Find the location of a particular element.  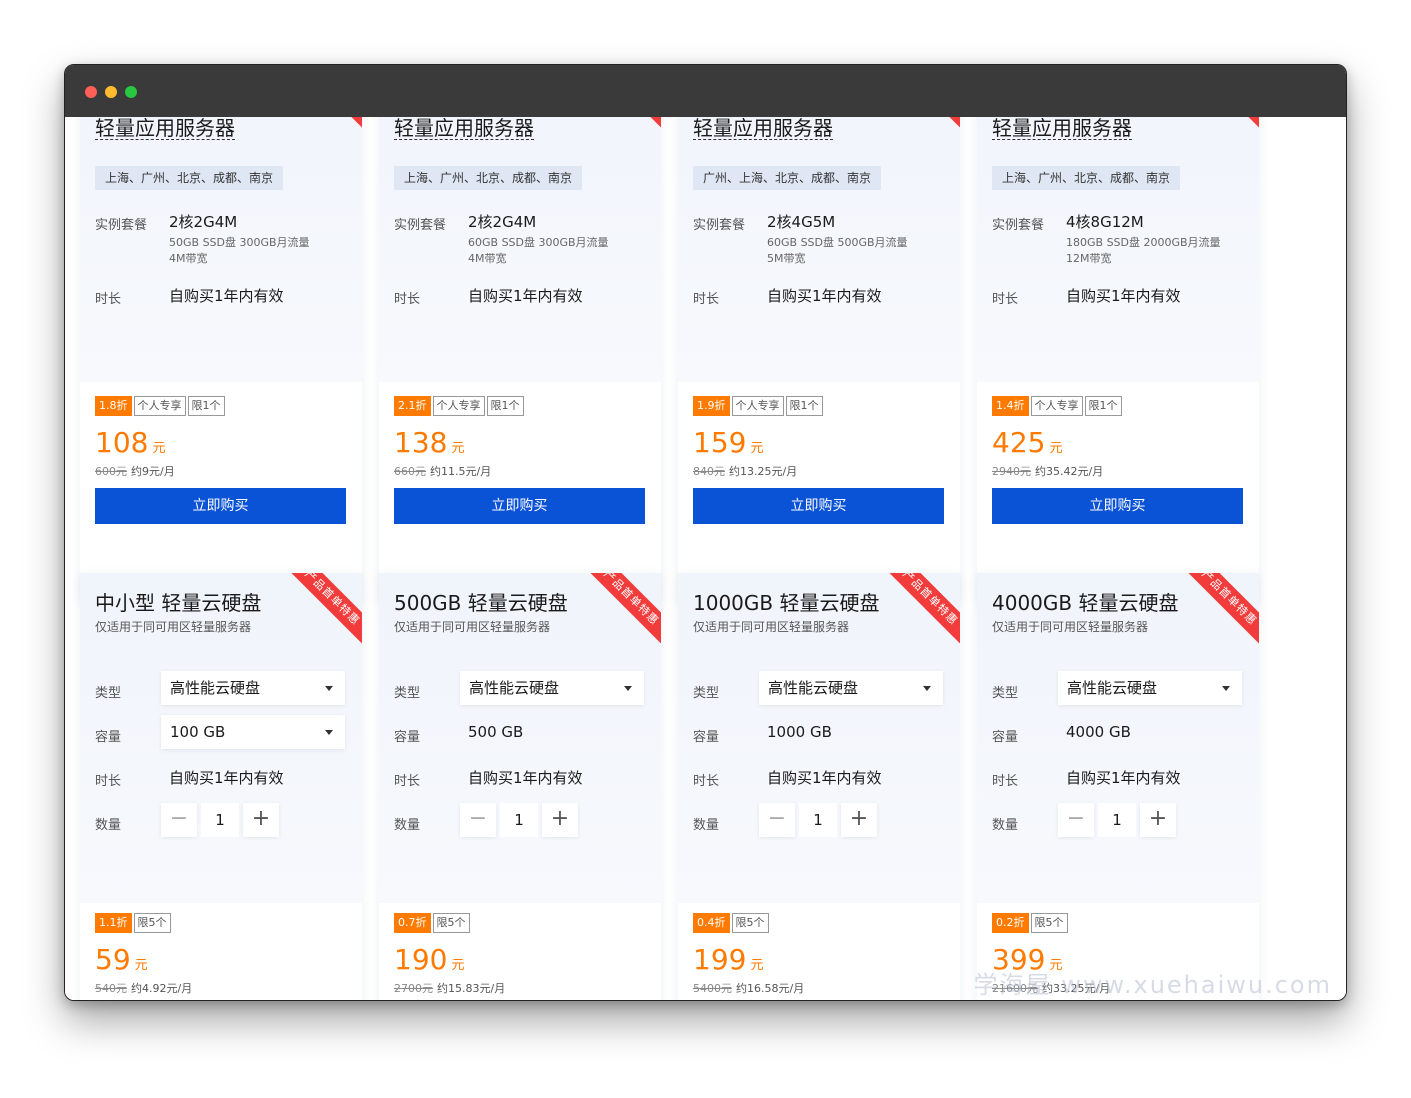

price: 108 元 is located at coordinates (130, 442).